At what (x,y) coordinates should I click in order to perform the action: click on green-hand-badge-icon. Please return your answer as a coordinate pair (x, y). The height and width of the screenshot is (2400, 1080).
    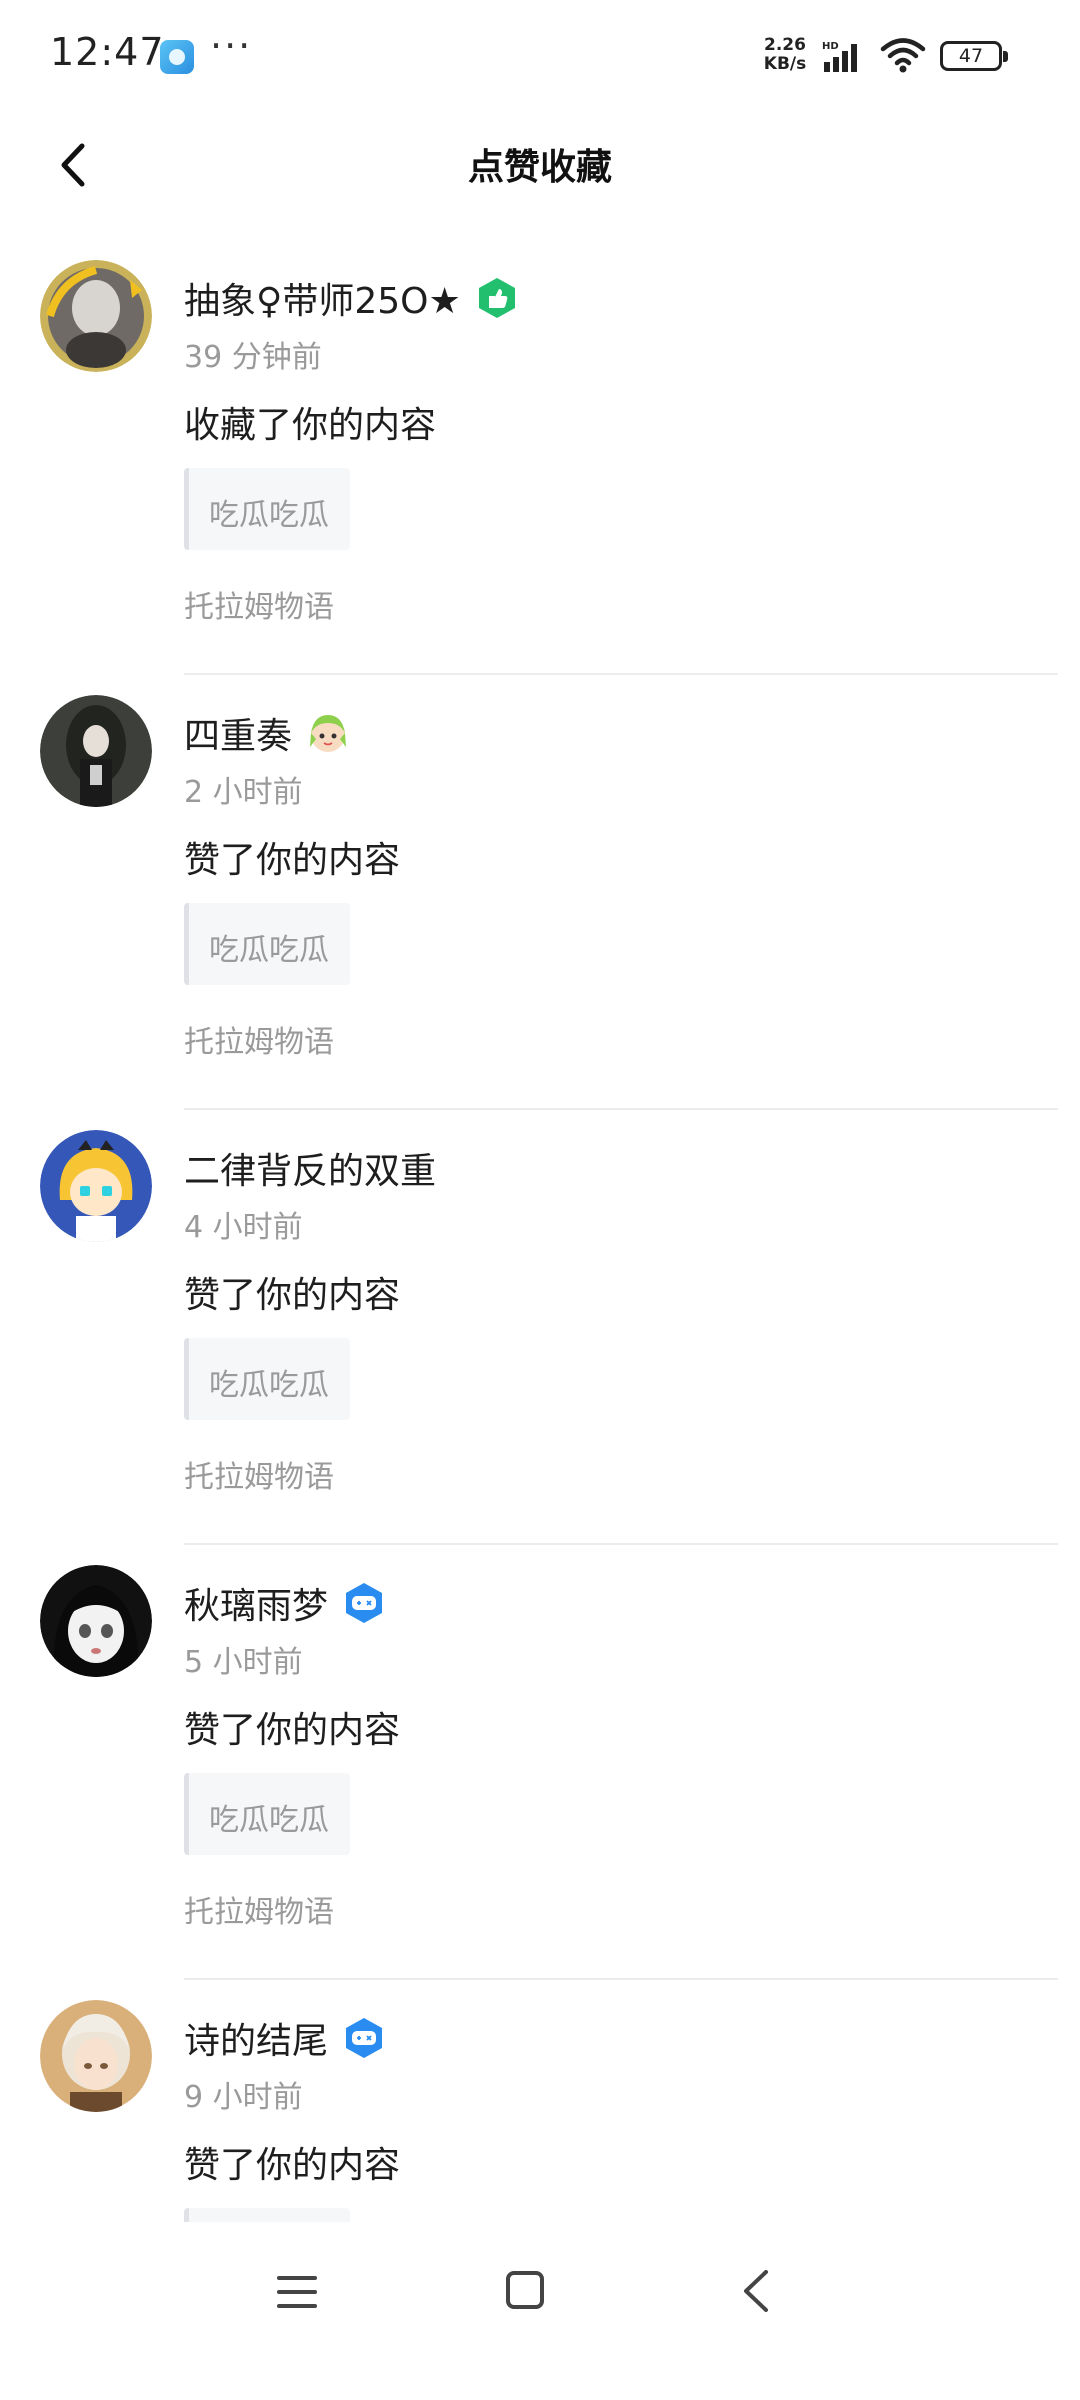
    Looking at the image, I should click on (496, 298).